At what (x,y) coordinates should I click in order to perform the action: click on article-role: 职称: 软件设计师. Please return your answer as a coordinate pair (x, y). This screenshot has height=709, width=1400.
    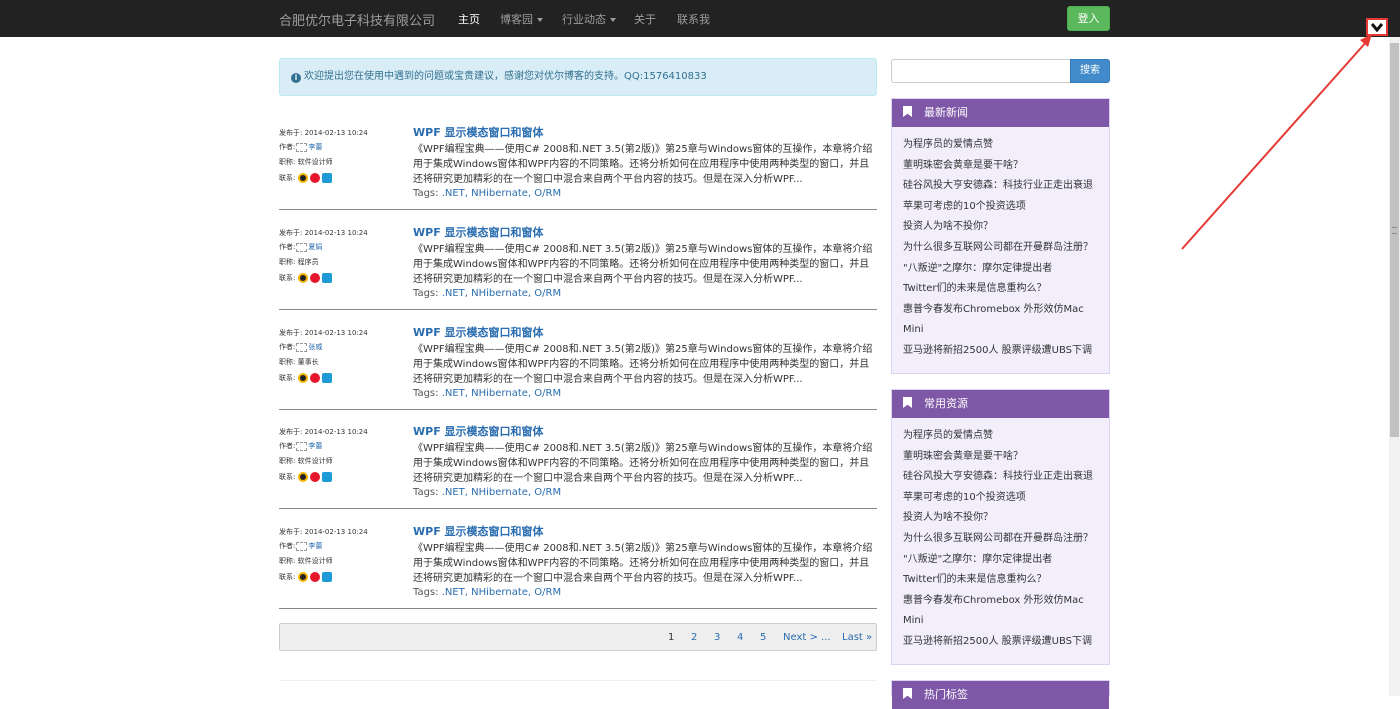
    Looking at the image, I should click on (306, 162).